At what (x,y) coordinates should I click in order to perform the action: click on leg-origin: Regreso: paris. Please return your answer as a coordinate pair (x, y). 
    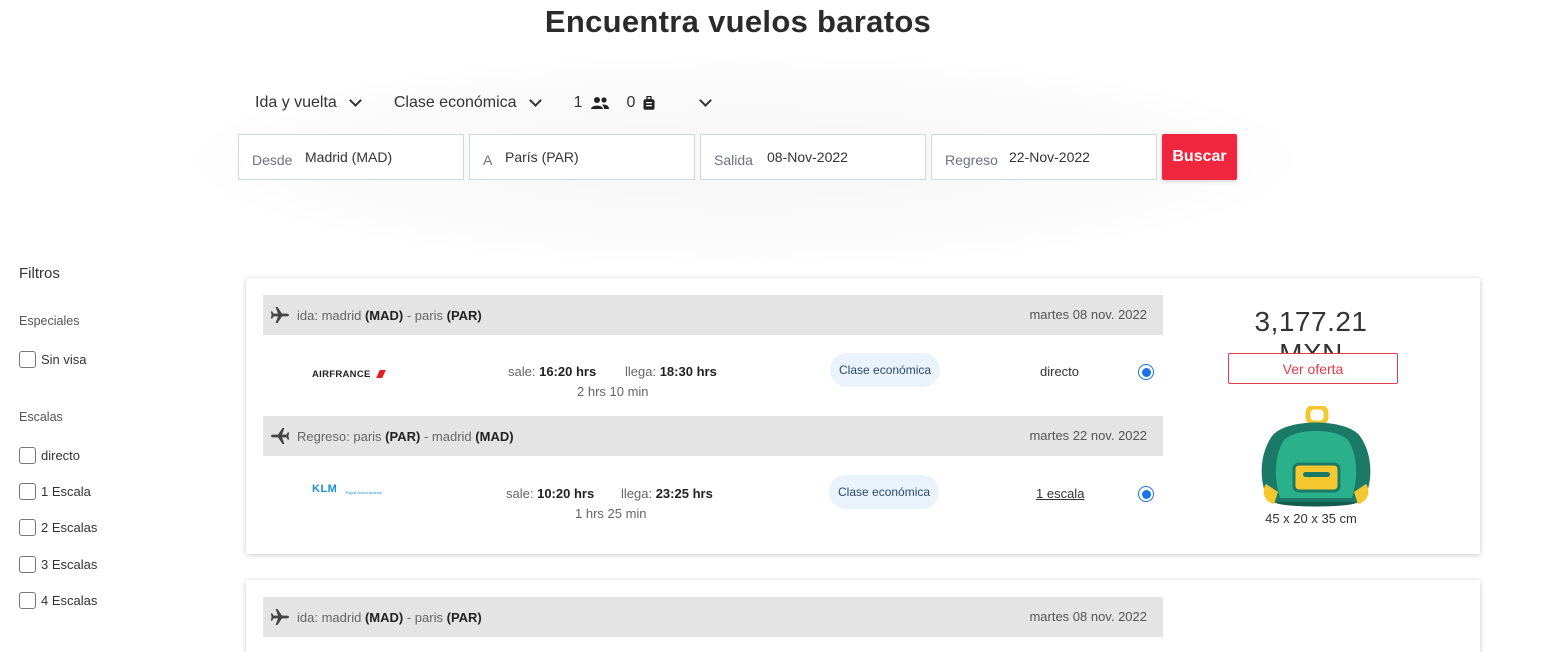
    Looking at the image, I should click on (339, 436).